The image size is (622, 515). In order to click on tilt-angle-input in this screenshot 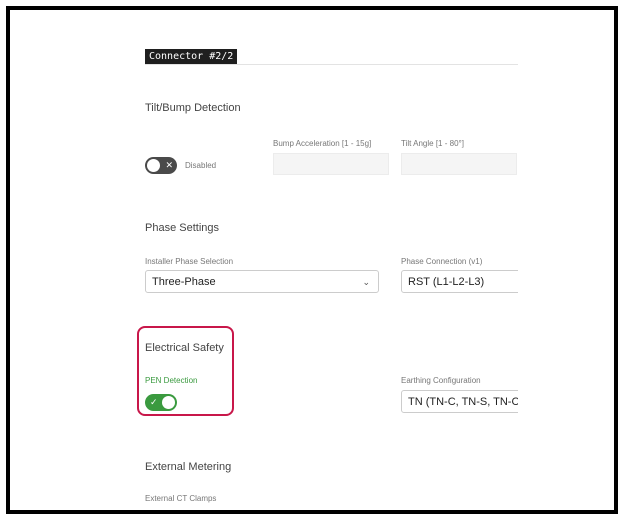, I will do `click(459, 164)`.